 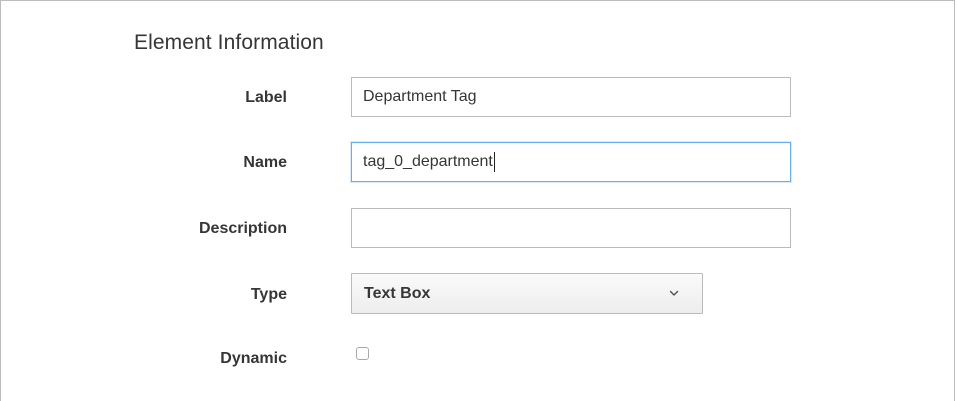 What do you see at coordinates (420, 96) in the screenshot?
I see `label-input-value: Department Tag` at bounding box center [420, 96].